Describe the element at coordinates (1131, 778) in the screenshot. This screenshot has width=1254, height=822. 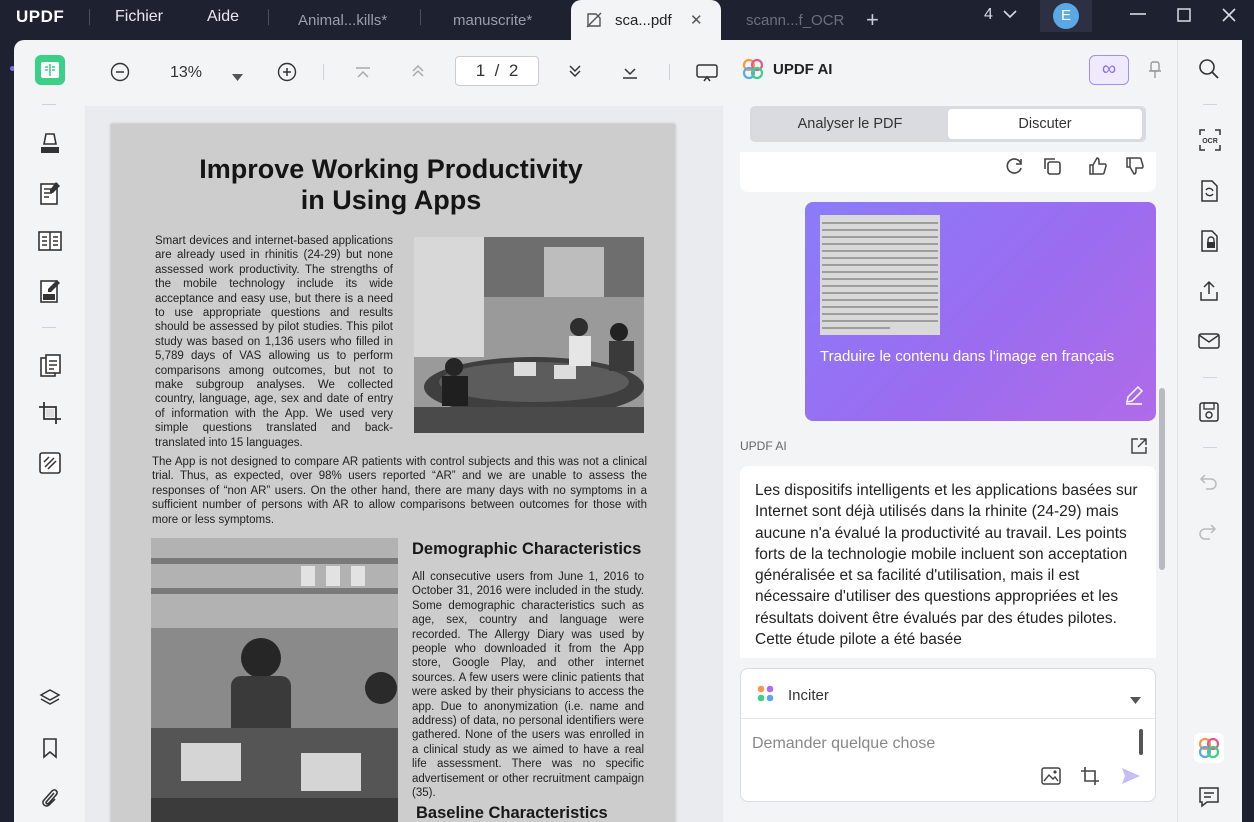
I see `send-icon` at that location.